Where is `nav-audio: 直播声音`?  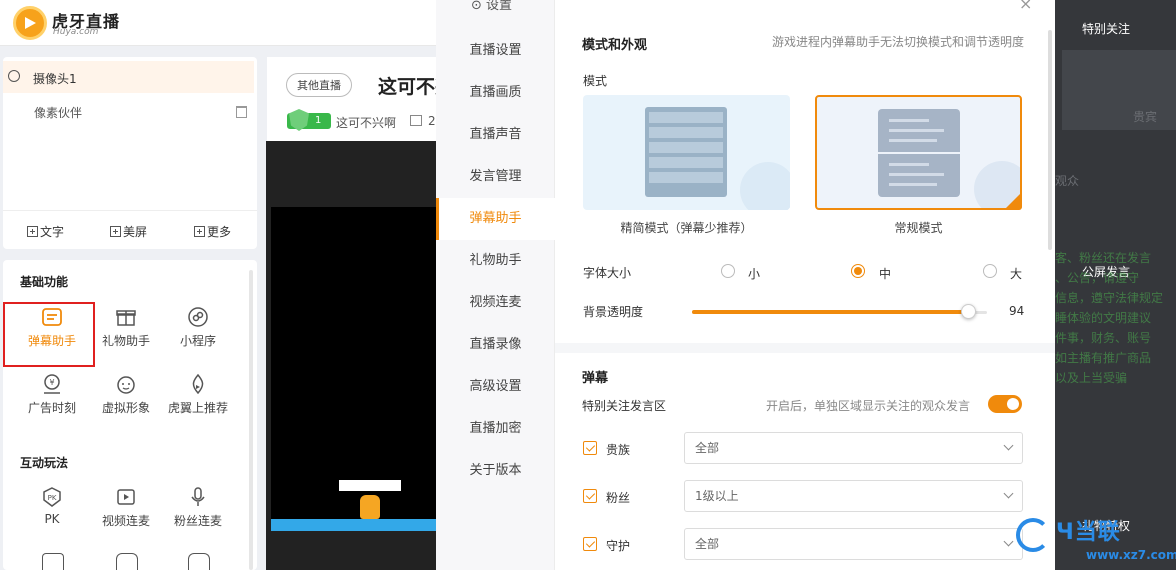 nav-audio: 直播声音 is located at coordinates (495, 135).